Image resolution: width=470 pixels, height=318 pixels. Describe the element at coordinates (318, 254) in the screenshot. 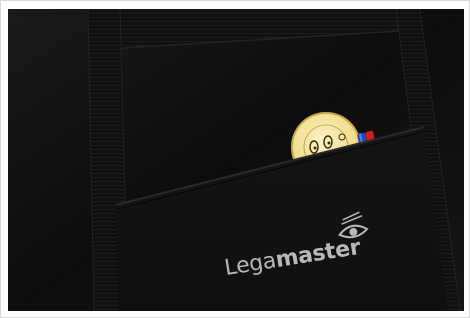

I see `brand-suffix: master` at that location.